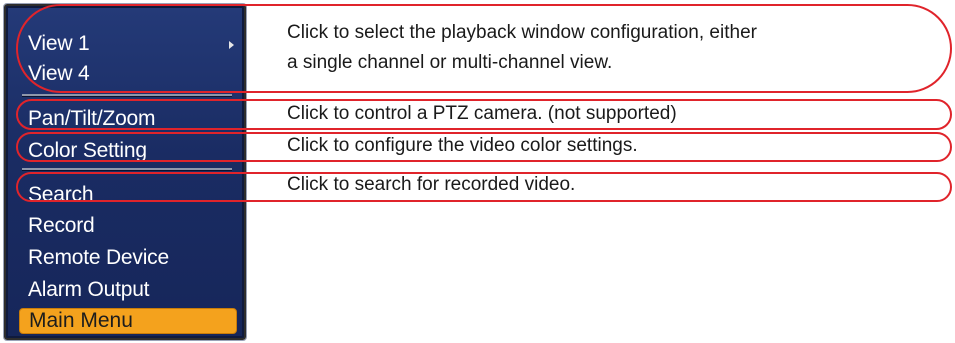  I want to click on menu-item-label: Remote Device, so click(98, 257).